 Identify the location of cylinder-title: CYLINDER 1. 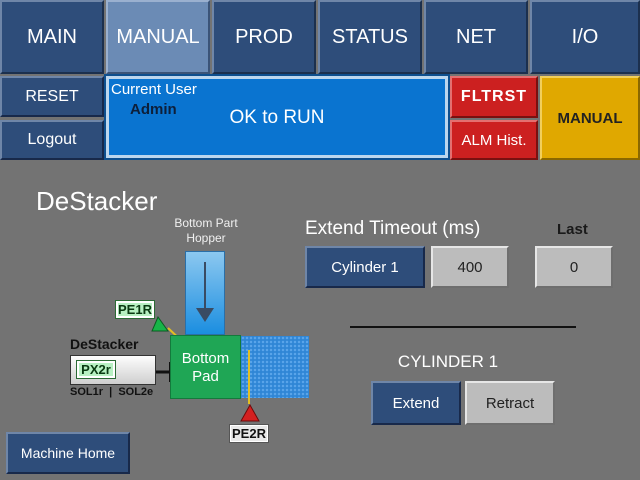
(448, 361).